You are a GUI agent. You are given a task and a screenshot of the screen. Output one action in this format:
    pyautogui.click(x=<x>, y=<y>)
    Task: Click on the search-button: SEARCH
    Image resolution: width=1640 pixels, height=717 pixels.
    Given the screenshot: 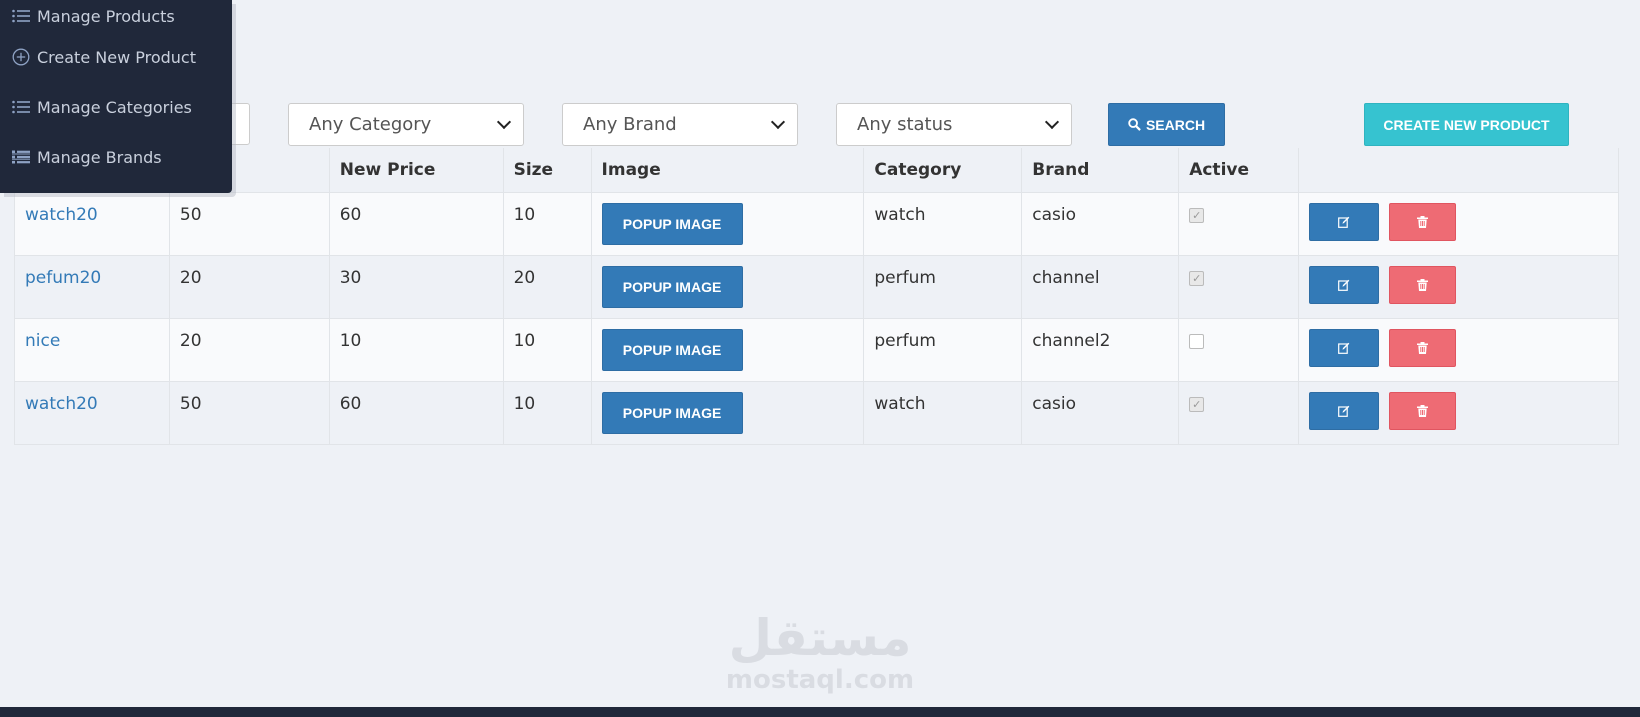 What is the action you would take?
    pyautogui.click(x=1166, y=124)
    